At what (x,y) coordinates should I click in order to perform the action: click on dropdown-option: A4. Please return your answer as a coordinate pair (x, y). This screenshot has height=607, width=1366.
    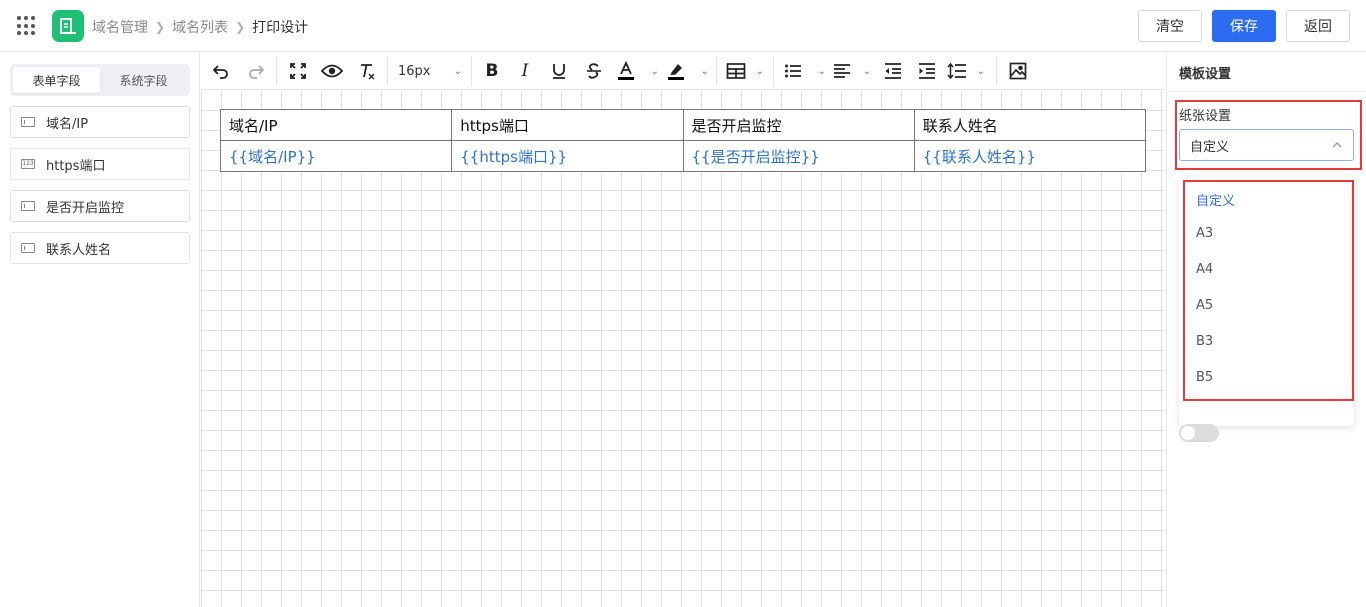
    Looking at the image, I should click on (1204, 269).